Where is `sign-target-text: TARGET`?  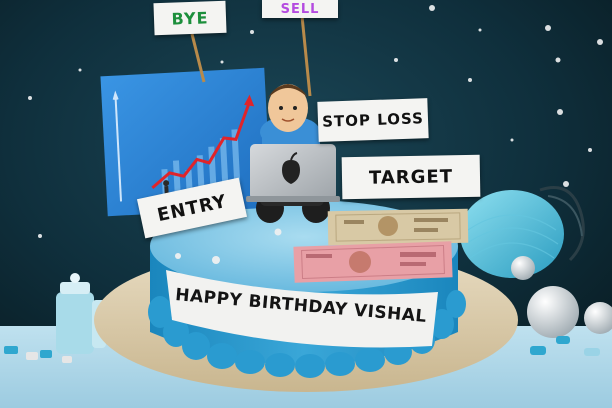 sign-target-text: TARGET is located at coordinates (411, 177).